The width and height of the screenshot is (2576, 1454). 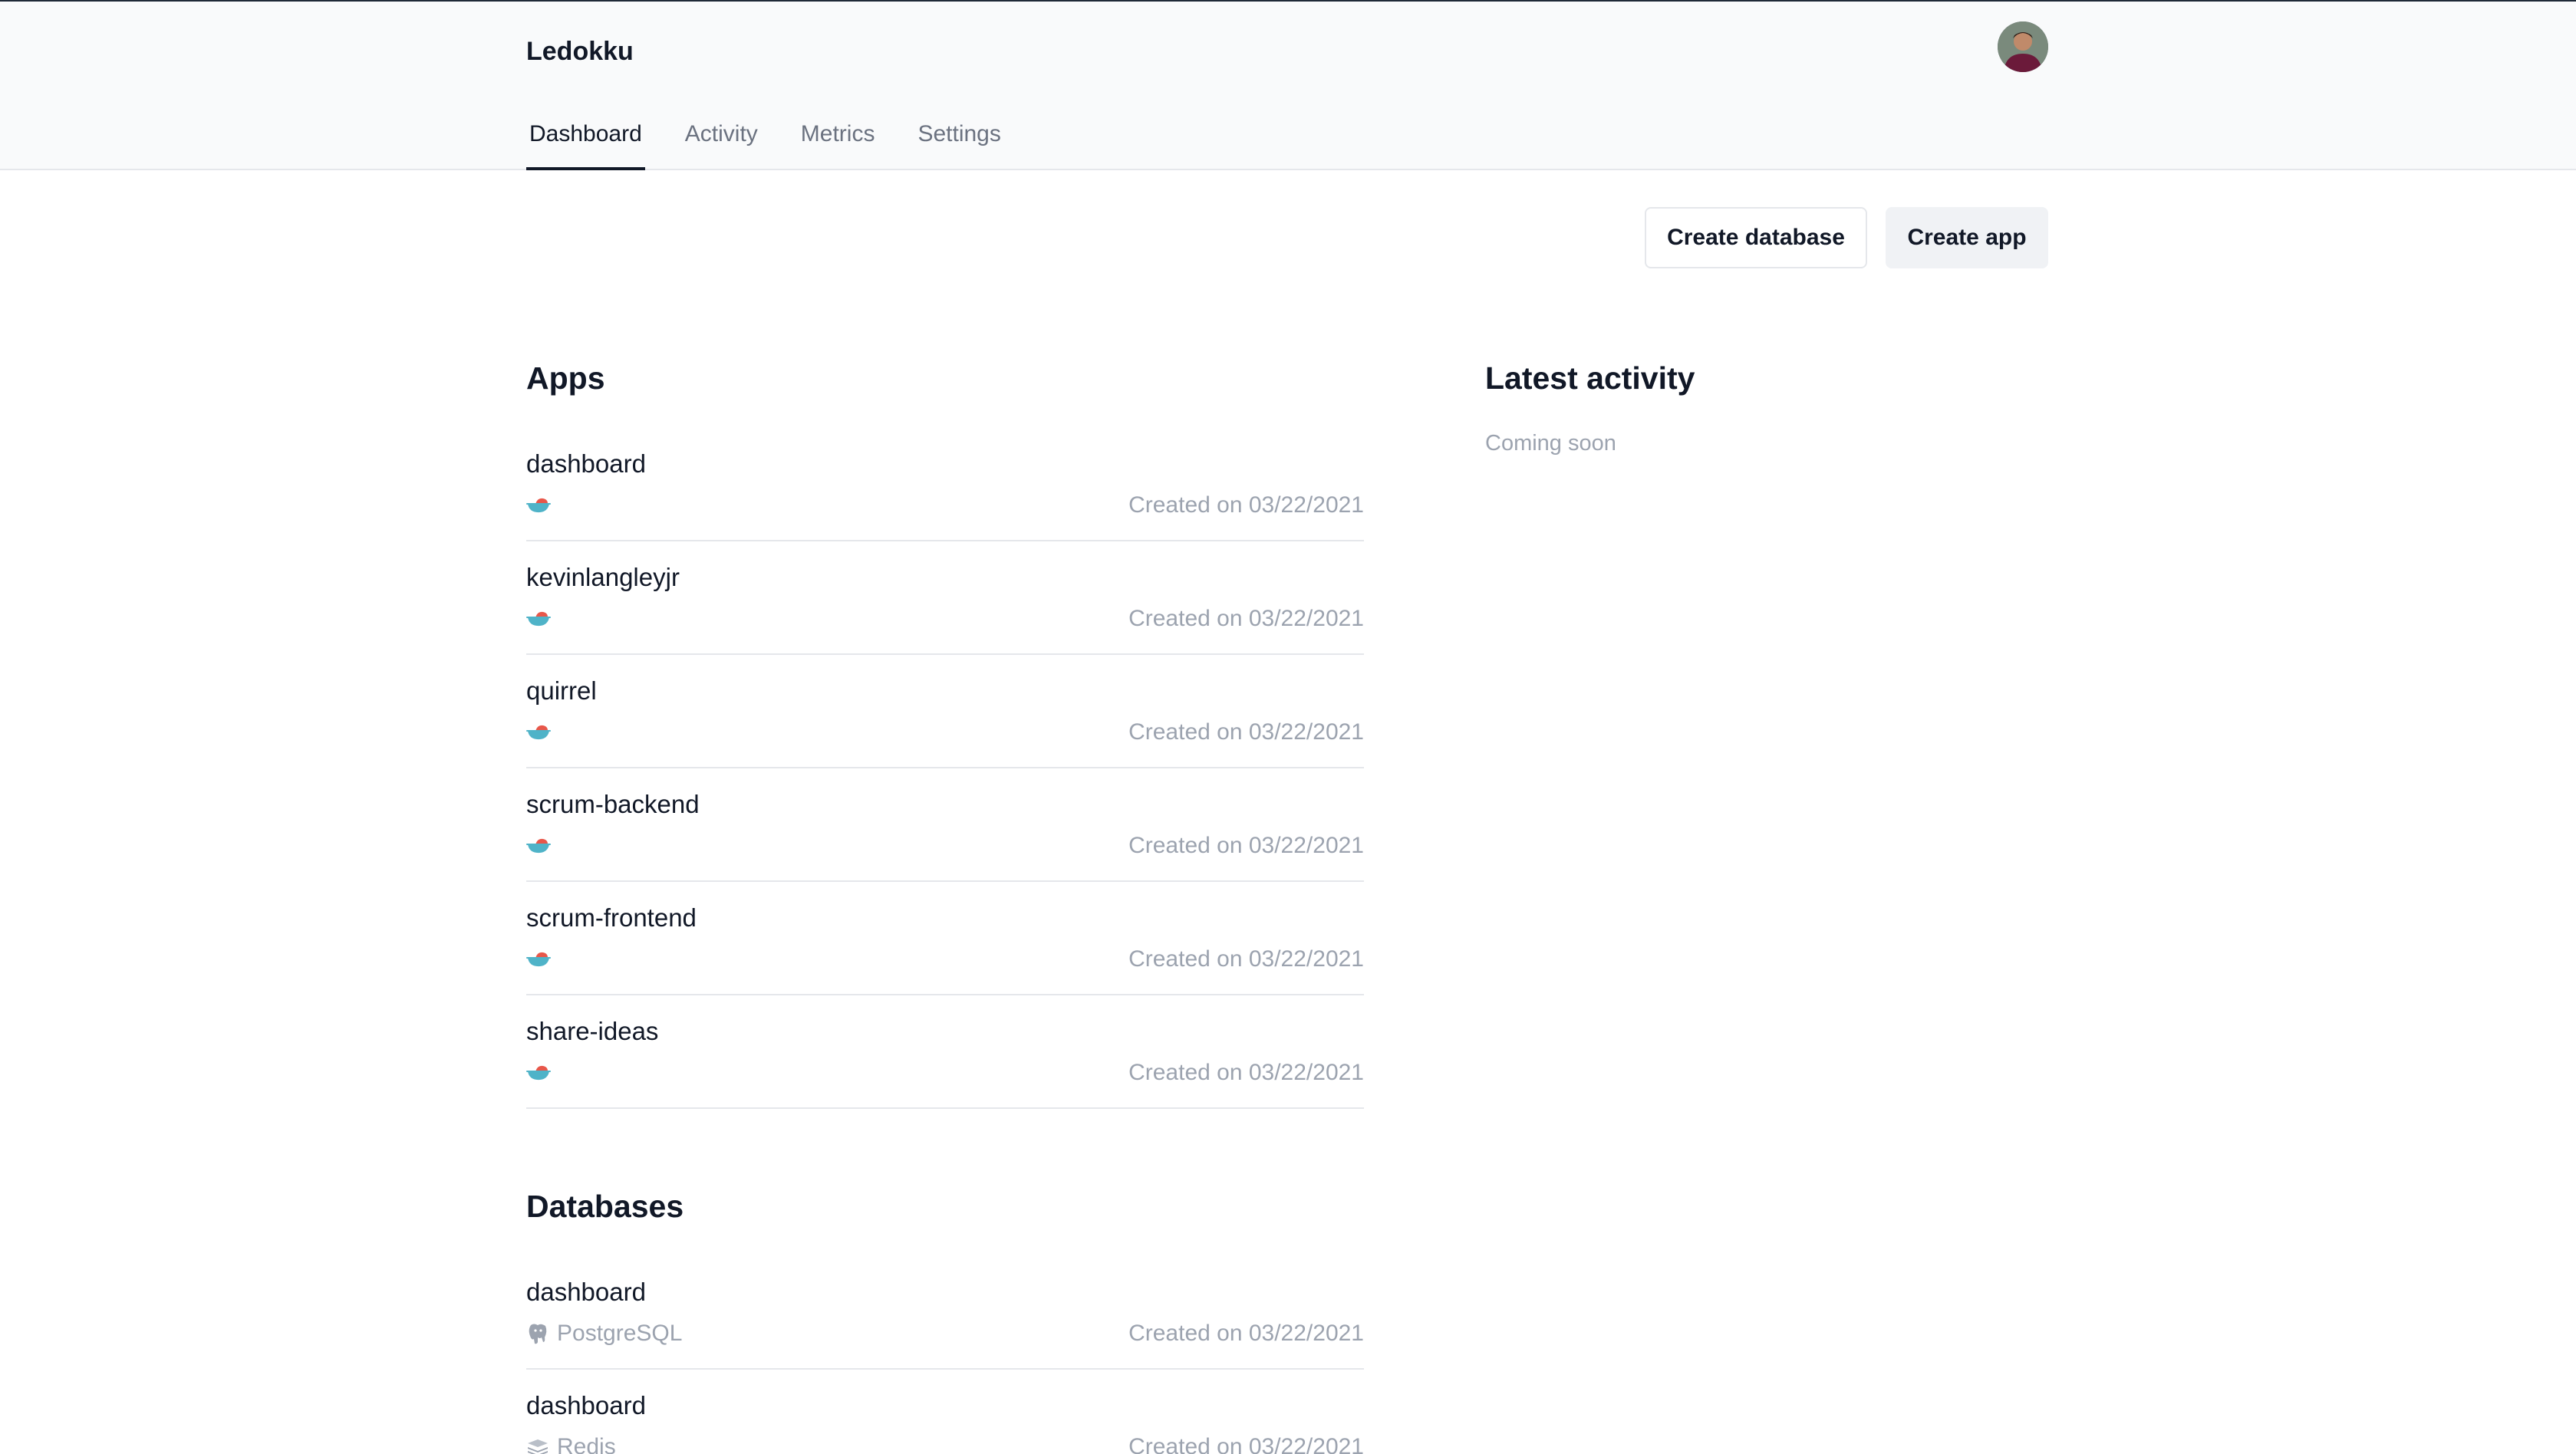 What do you see at coordinates (585, 143) in the screenshot?
I see `tab-dashboard: Dashboard` at bounding box center [585, 143].